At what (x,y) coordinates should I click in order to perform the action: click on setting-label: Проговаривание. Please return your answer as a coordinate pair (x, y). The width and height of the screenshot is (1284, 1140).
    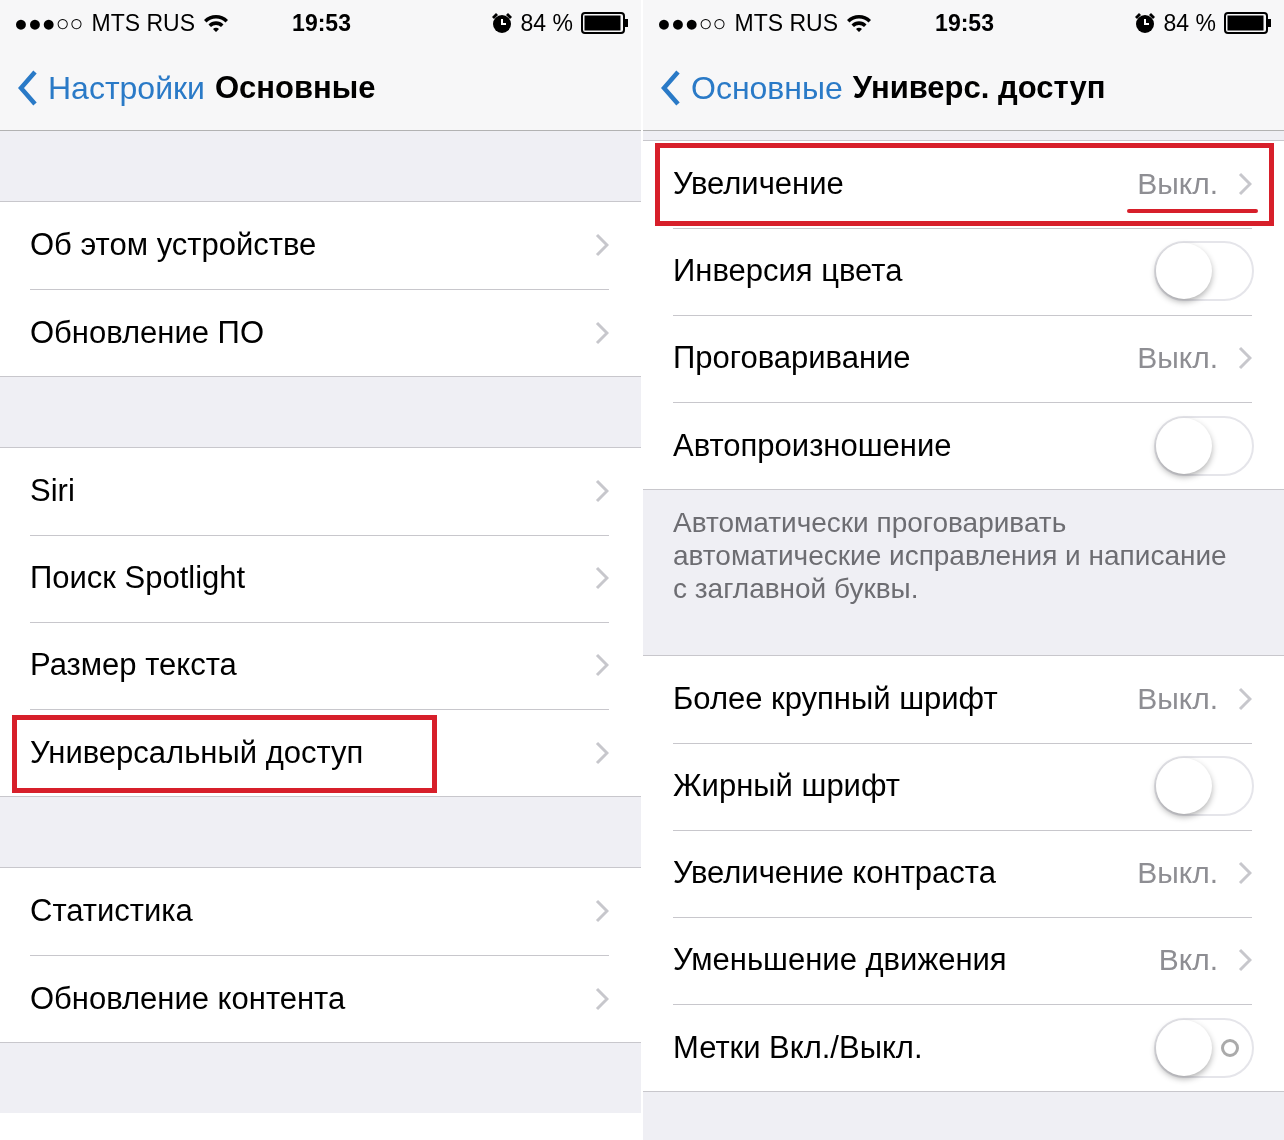
    Looking at the image, I should click on (905, 358).